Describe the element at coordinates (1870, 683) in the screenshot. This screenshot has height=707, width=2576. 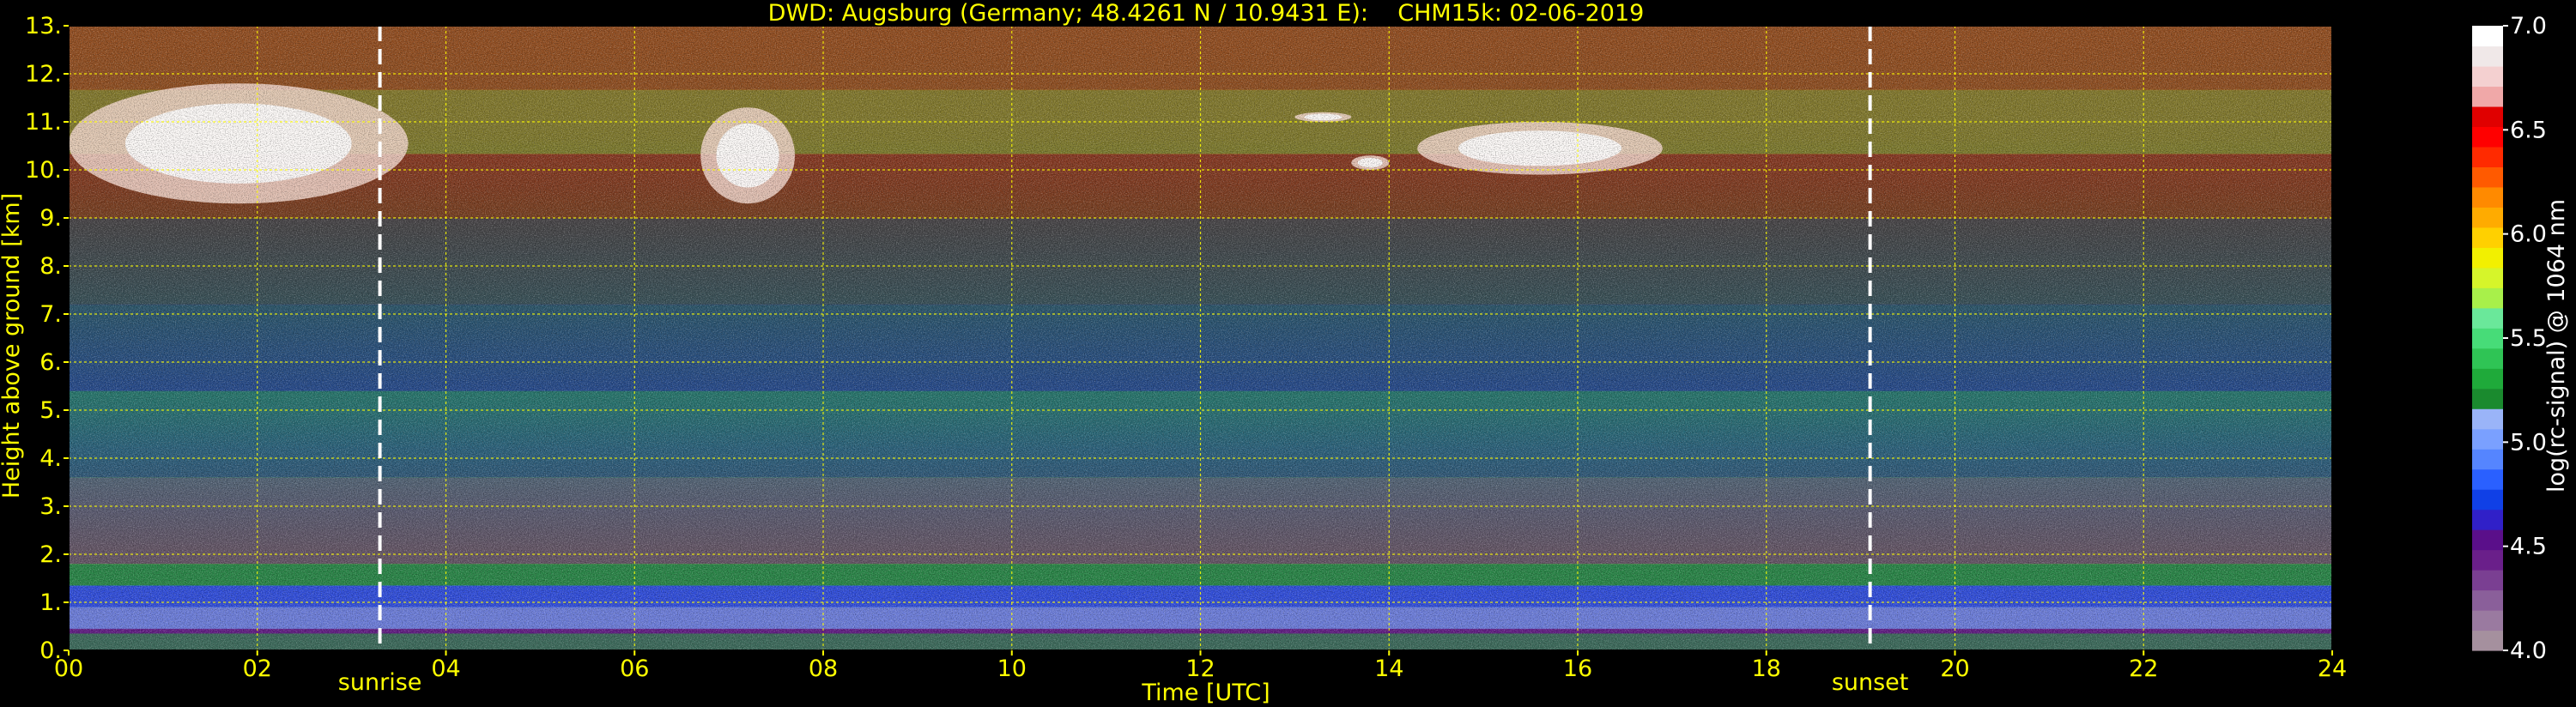
I see `event-label-sunset: sunset` at that location.